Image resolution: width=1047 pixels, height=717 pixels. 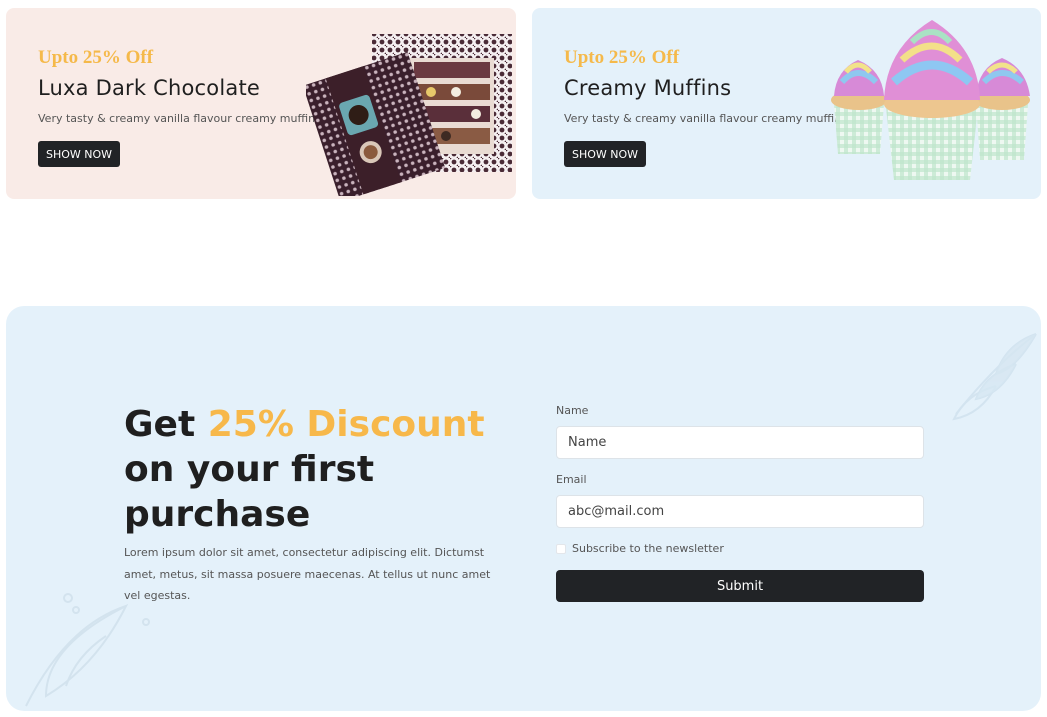 What do you see at coordinates (409, 115) in the screenshot?
I see `chocolate-box-image` at bounding box center [409, 115].